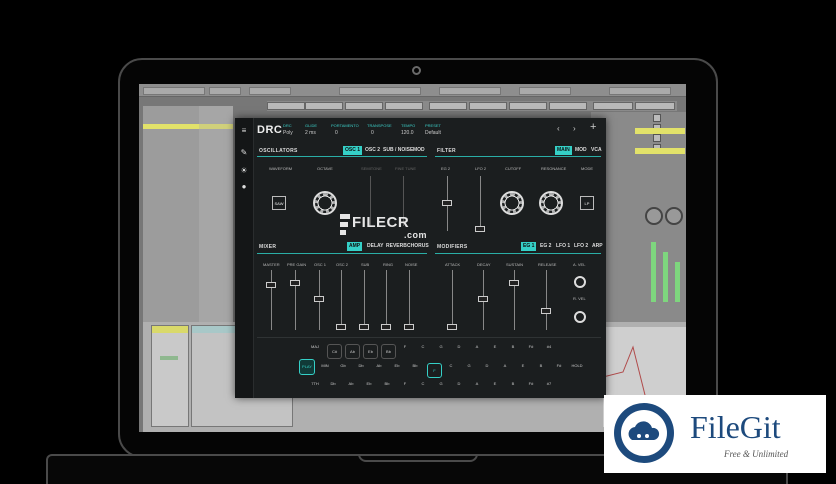  I want to click on master-fader-thumb, so click(271, 285).